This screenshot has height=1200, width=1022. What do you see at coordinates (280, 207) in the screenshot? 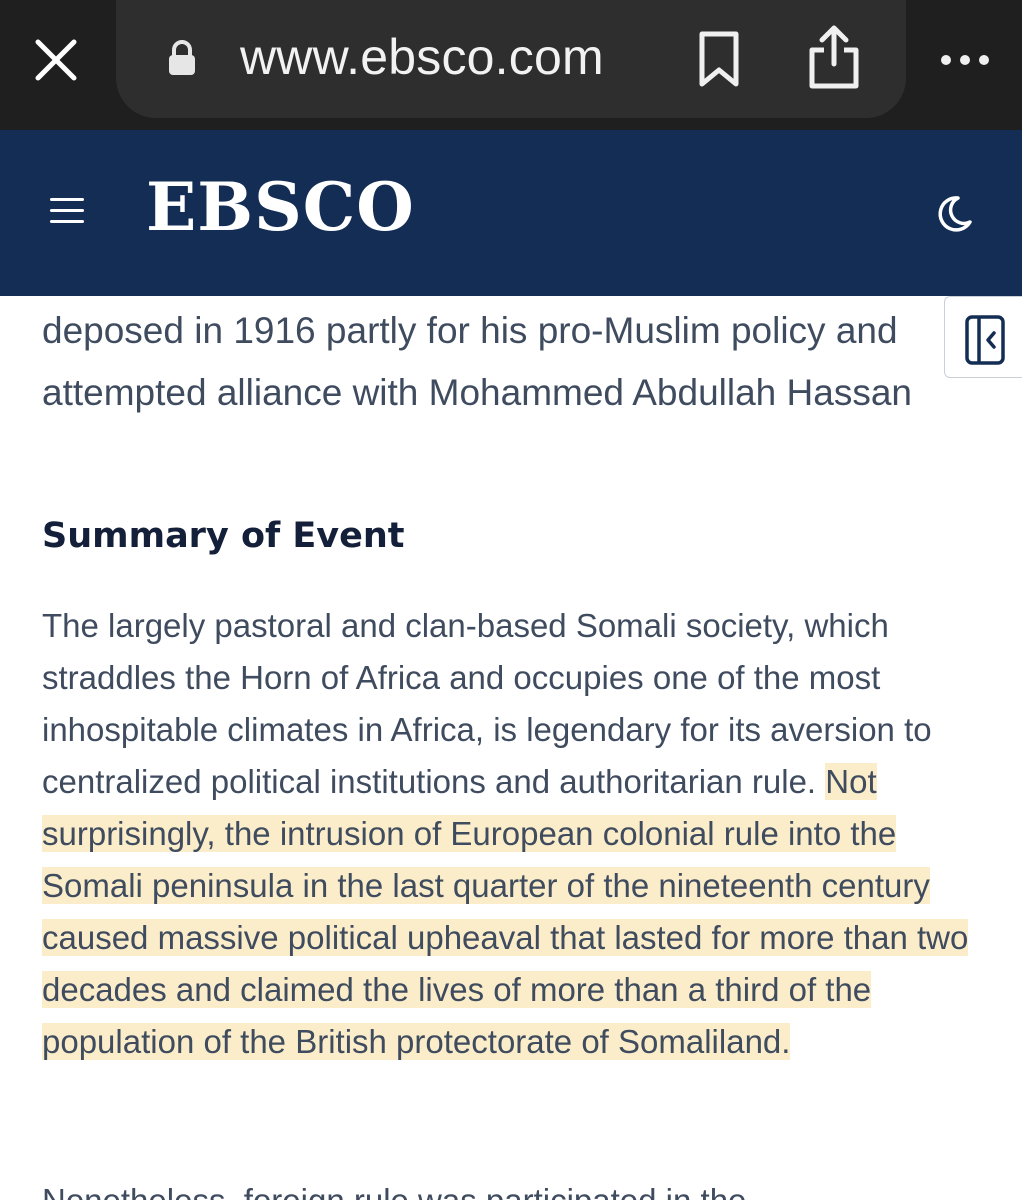
I see `ebsco-logo: EBSCO` at bounding box center [280, 207].